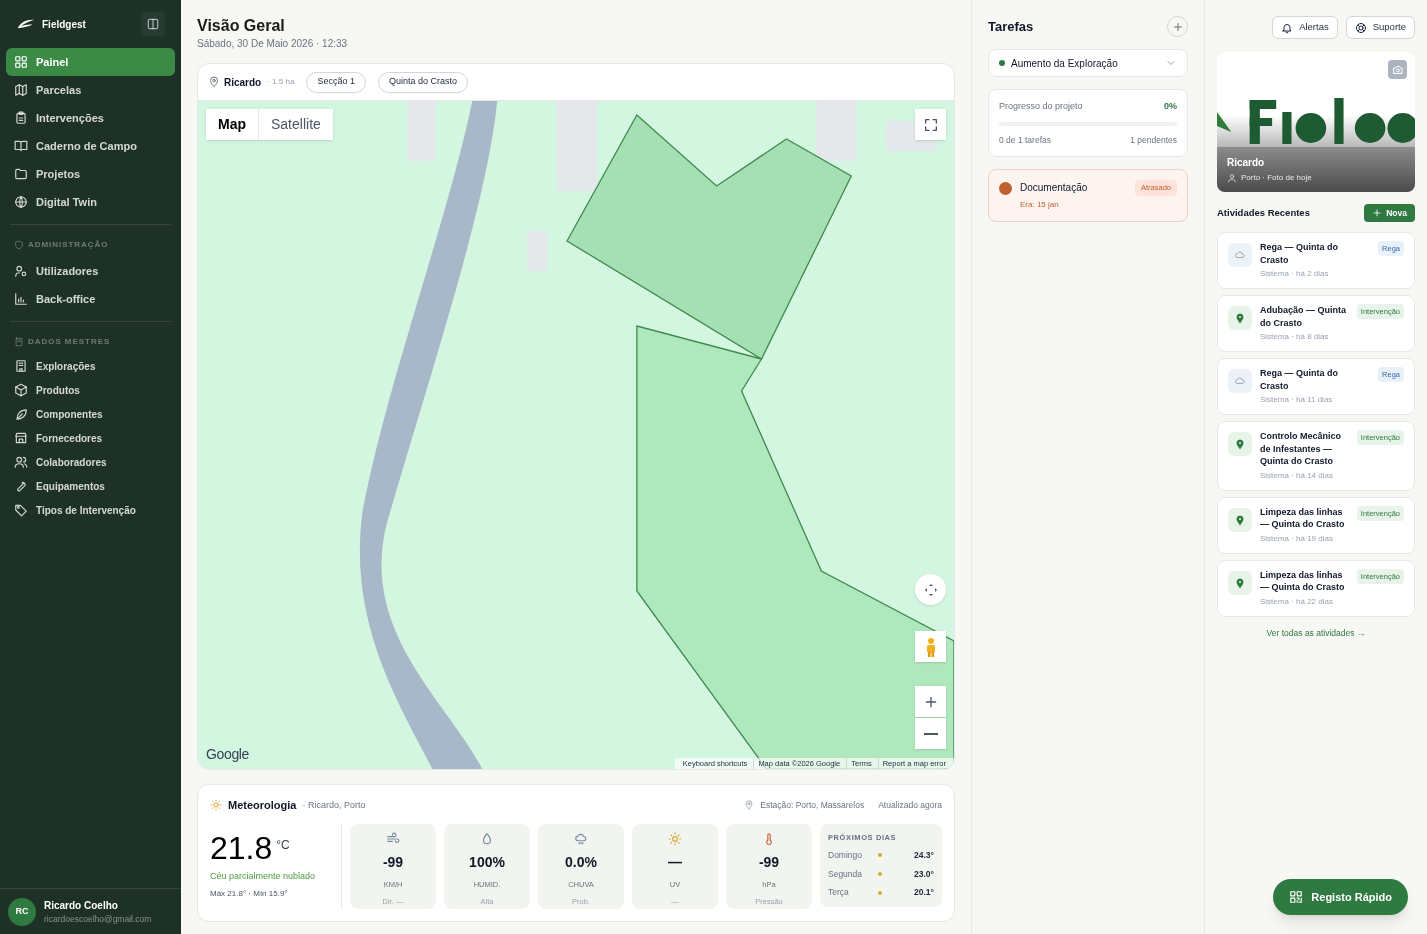 This screenshot has height=934, width=1427. Describe the element at coordinates (90, 90) in the screenshot. I see `sidebar-item: Parcelas` at that location.